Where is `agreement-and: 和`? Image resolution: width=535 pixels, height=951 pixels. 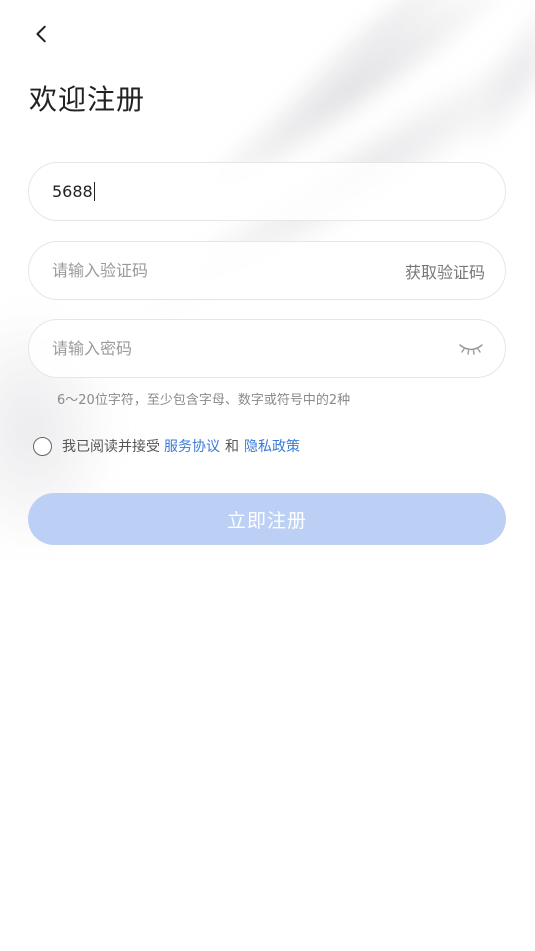 agreement-and: 和 is located at coordinates (232, 447).